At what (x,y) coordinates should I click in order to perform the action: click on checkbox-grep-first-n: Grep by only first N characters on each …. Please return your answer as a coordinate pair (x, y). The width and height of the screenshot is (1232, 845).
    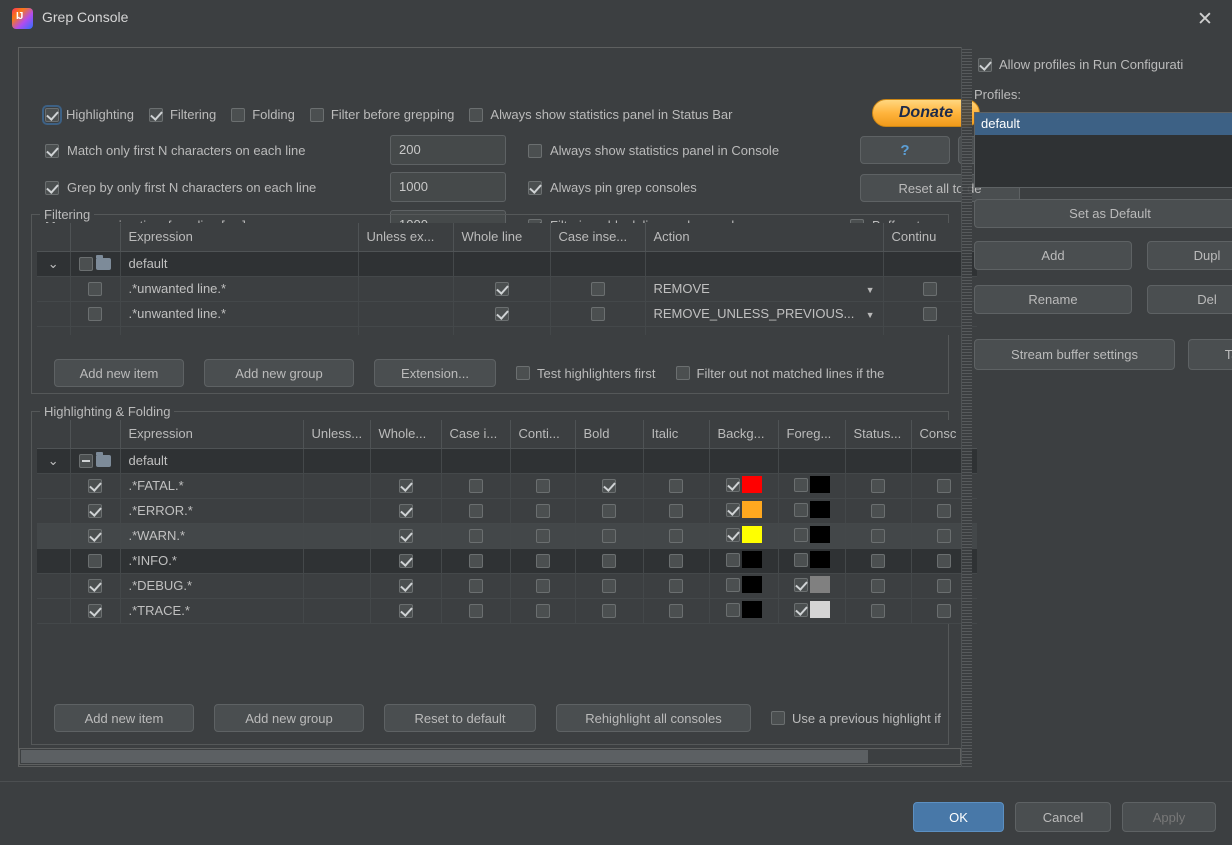
    Looking at the image, I should click on (180, 187).